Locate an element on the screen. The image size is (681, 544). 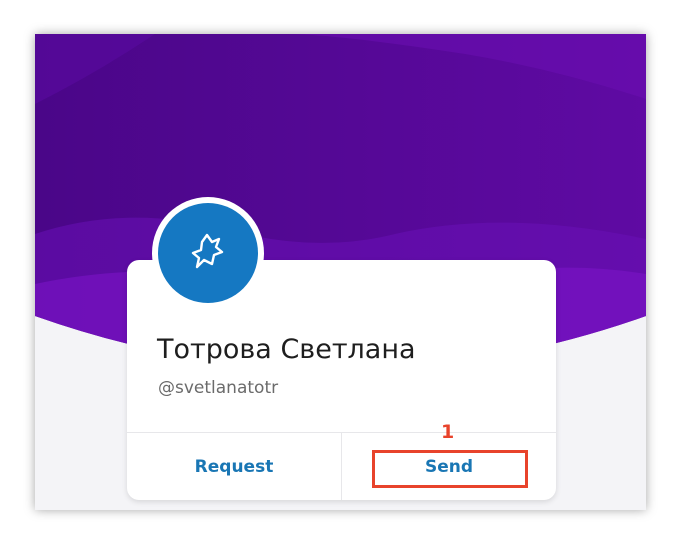
profile-handle: @svetlanatotr is located at coordinates (218, 388).